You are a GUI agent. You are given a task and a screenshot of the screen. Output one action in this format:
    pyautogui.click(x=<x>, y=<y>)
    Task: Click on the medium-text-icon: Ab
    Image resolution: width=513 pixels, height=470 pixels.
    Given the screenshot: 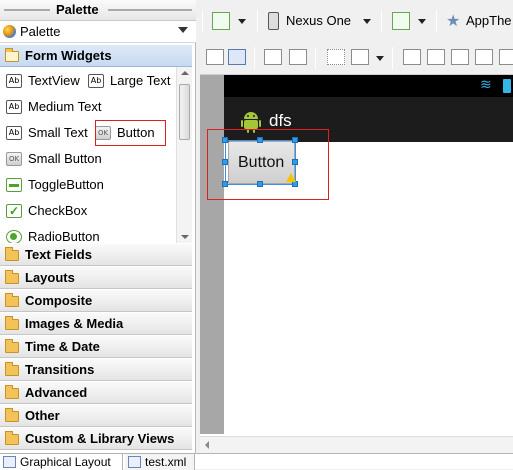 What is the action you would take?
    pyautogui.click(x=14, y=107)
    